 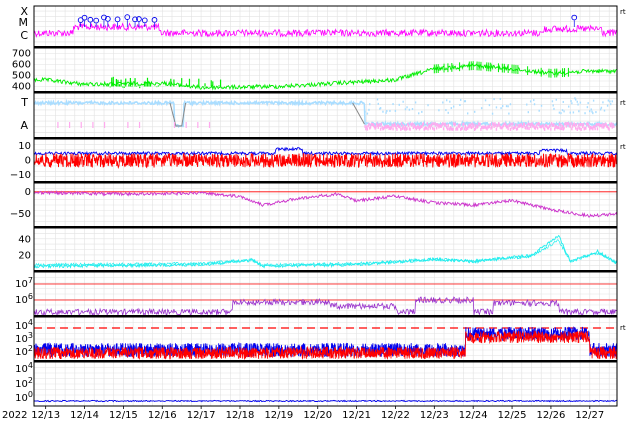 What do you see at coordinates (84, 415) in the screenshot?
I see `x-tick-label: 12/14` at bounding box center [84, 415].